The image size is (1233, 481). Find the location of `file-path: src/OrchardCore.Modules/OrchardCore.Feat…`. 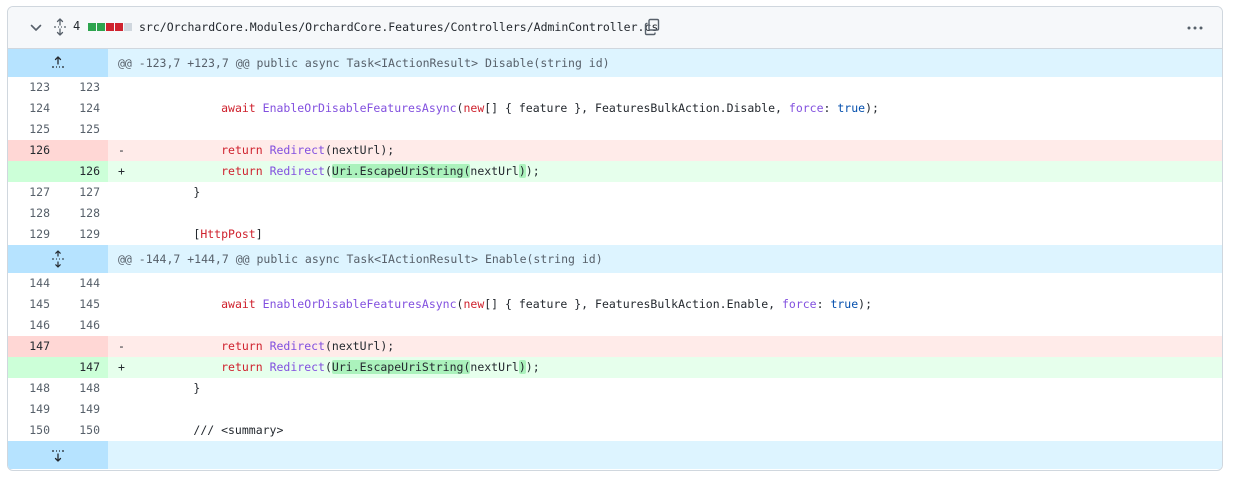

file-path: src/OrchardCore.Modules/OrchardCore.Feat… is located at coordinates (398, 27).